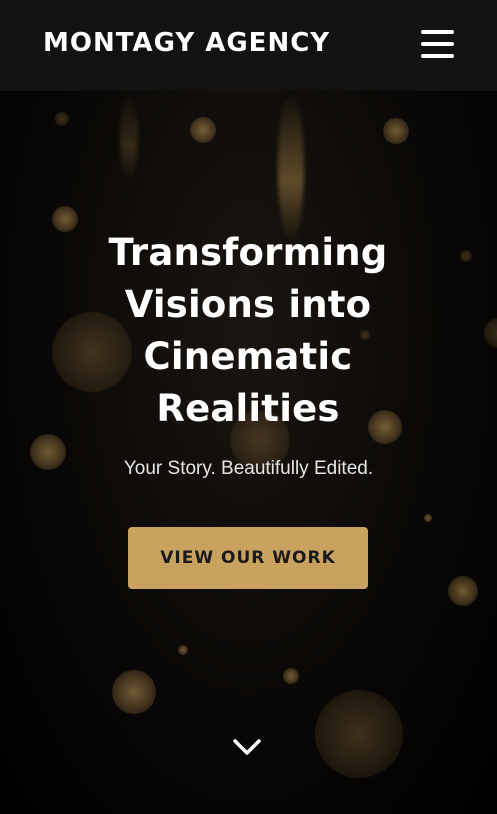  I want to click on hamburger-menu-icon, so click(437, 44).